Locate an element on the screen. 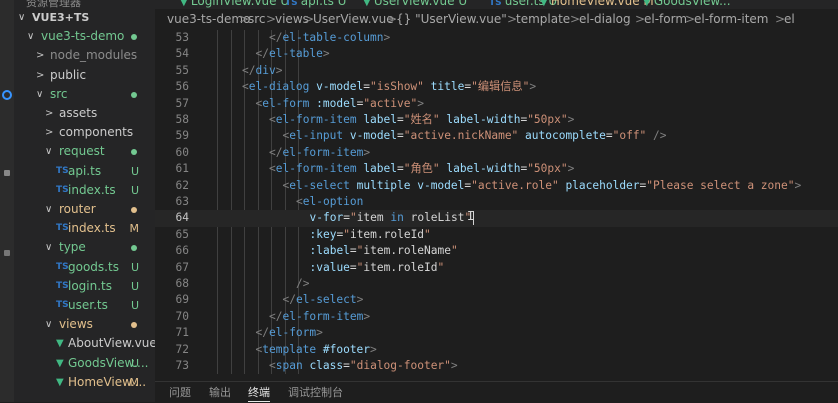 This screenshot has height=403, width=838. tree-item-label: public is located at coordinates (68, 74).